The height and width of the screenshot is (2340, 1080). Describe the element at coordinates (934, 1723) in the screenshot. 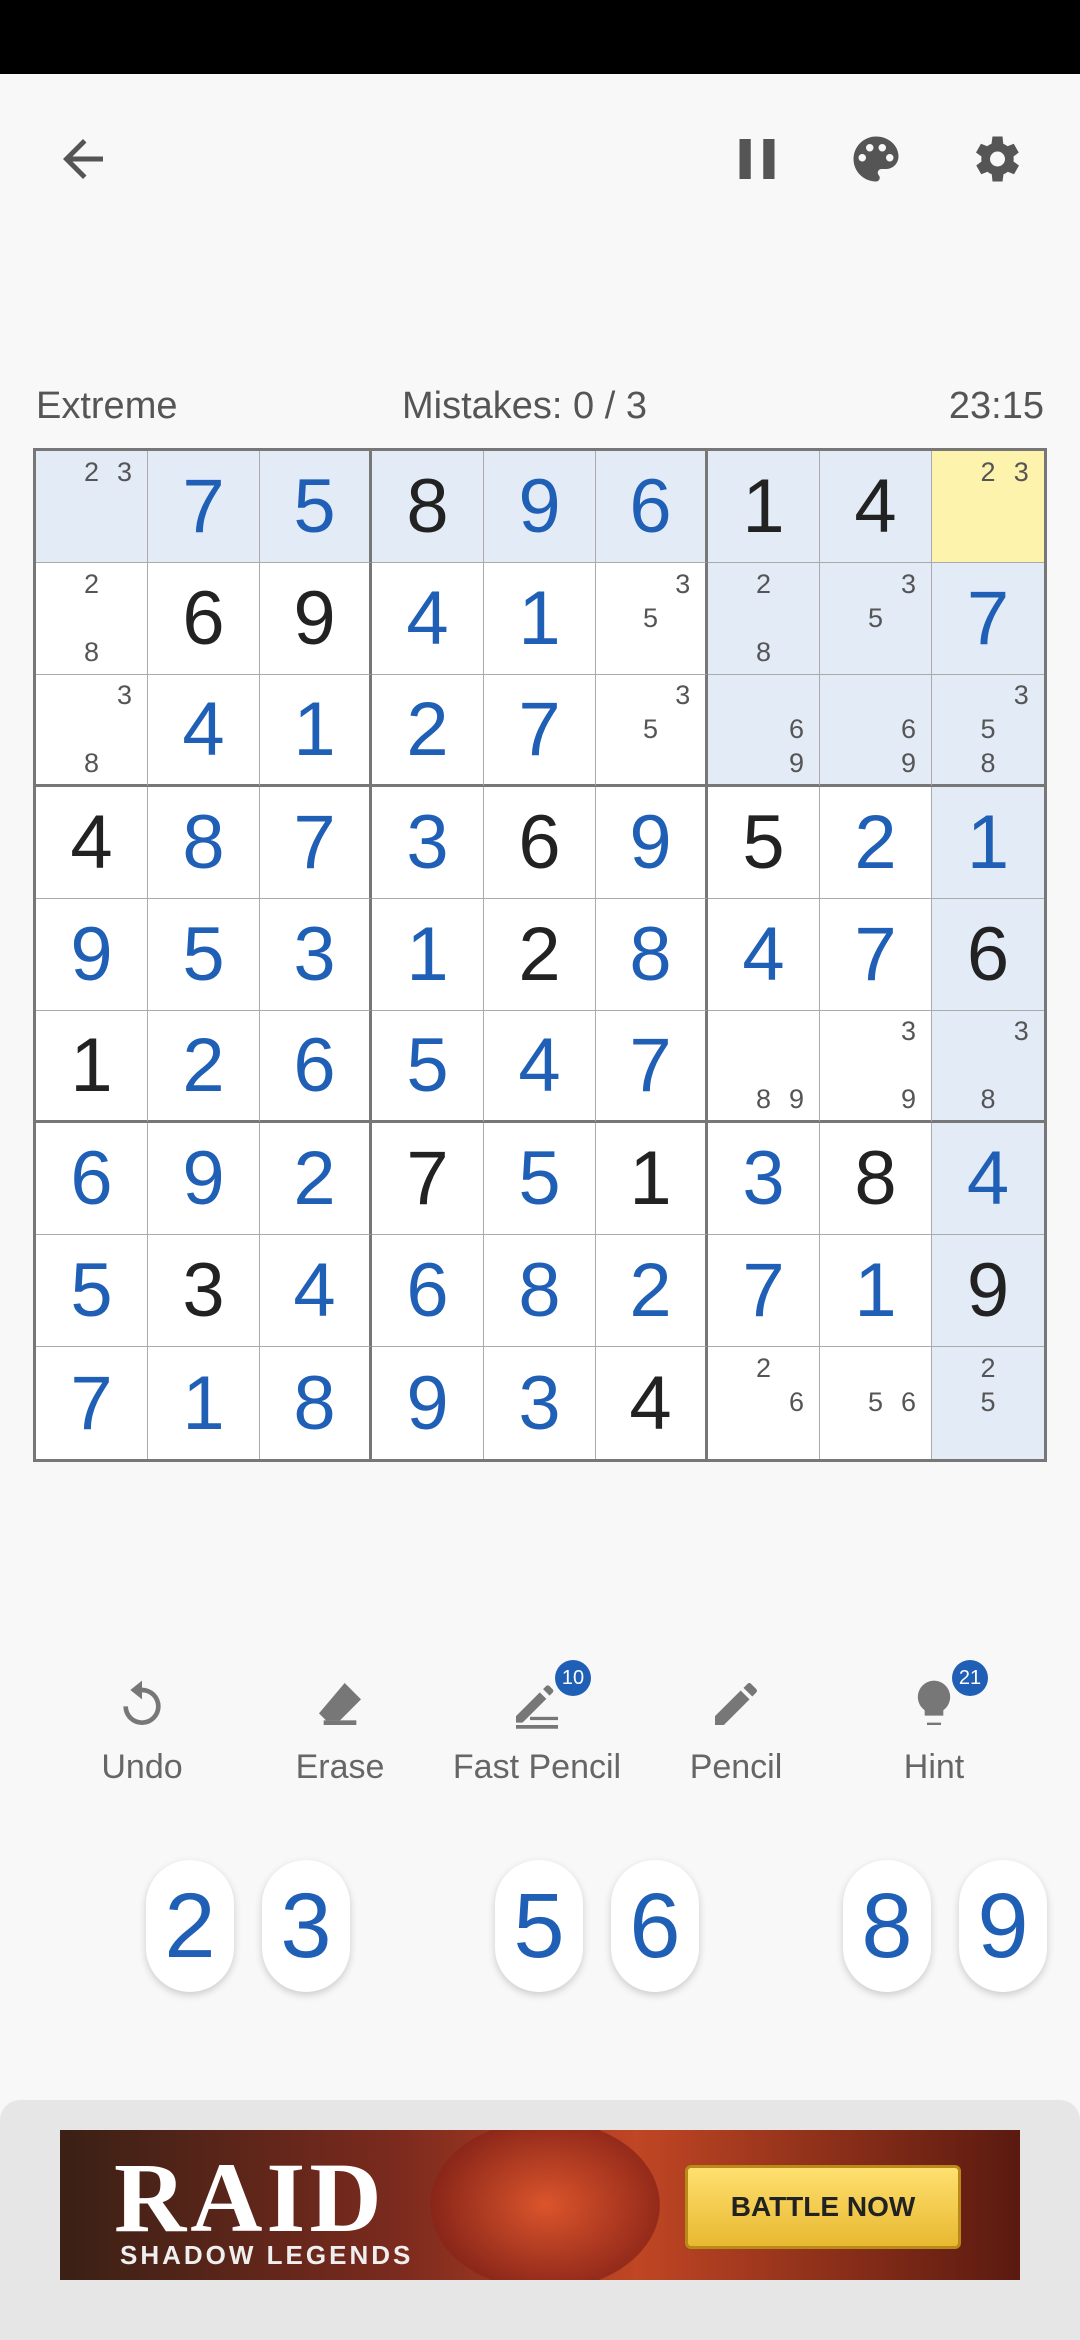

I see `hint-button: 21 Hint` at that location.